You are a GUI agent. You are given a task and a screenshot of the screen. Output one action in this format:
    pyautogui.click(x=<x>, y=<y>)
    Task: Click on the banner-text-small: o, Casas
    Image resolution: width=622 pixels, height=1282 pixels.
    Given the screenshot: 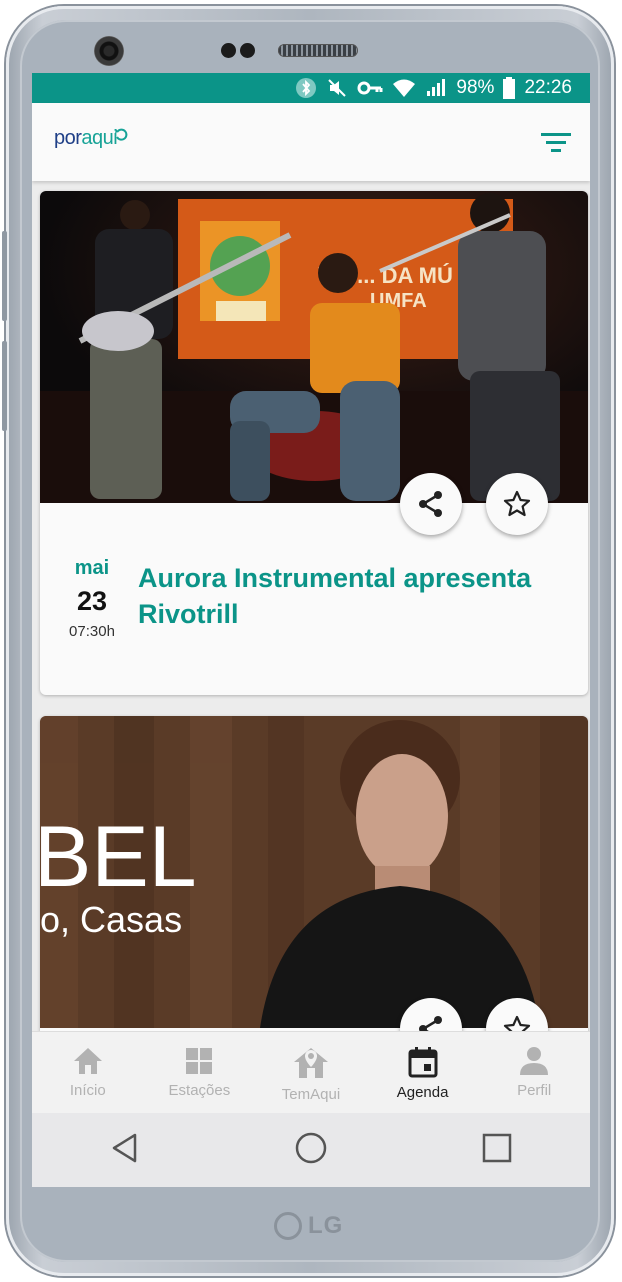 What is the action you would take?
    pyautogui.click(x=111, y=919)
    